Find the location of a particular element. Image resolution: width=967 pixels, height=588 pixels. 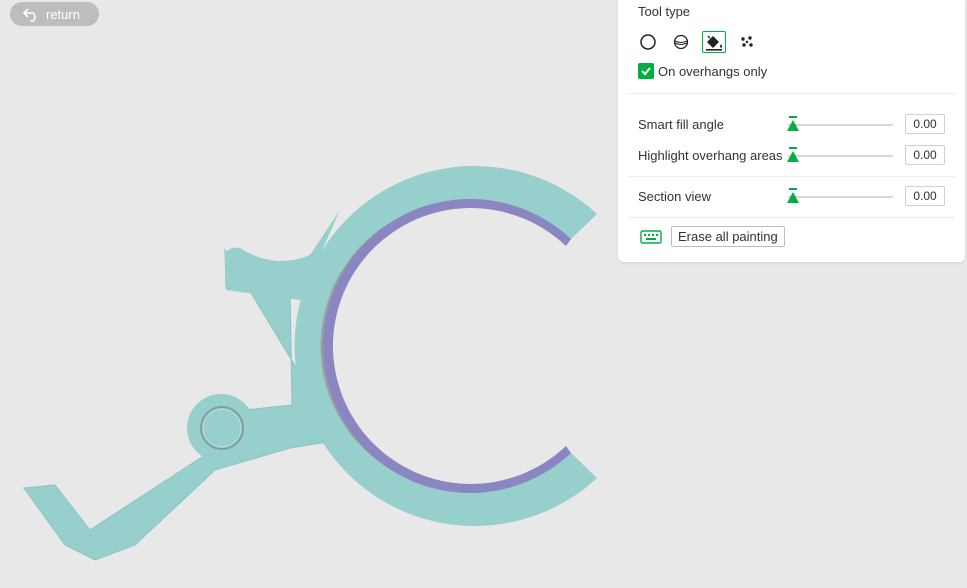

circle-tool-button is located at coordinates (648, 42).